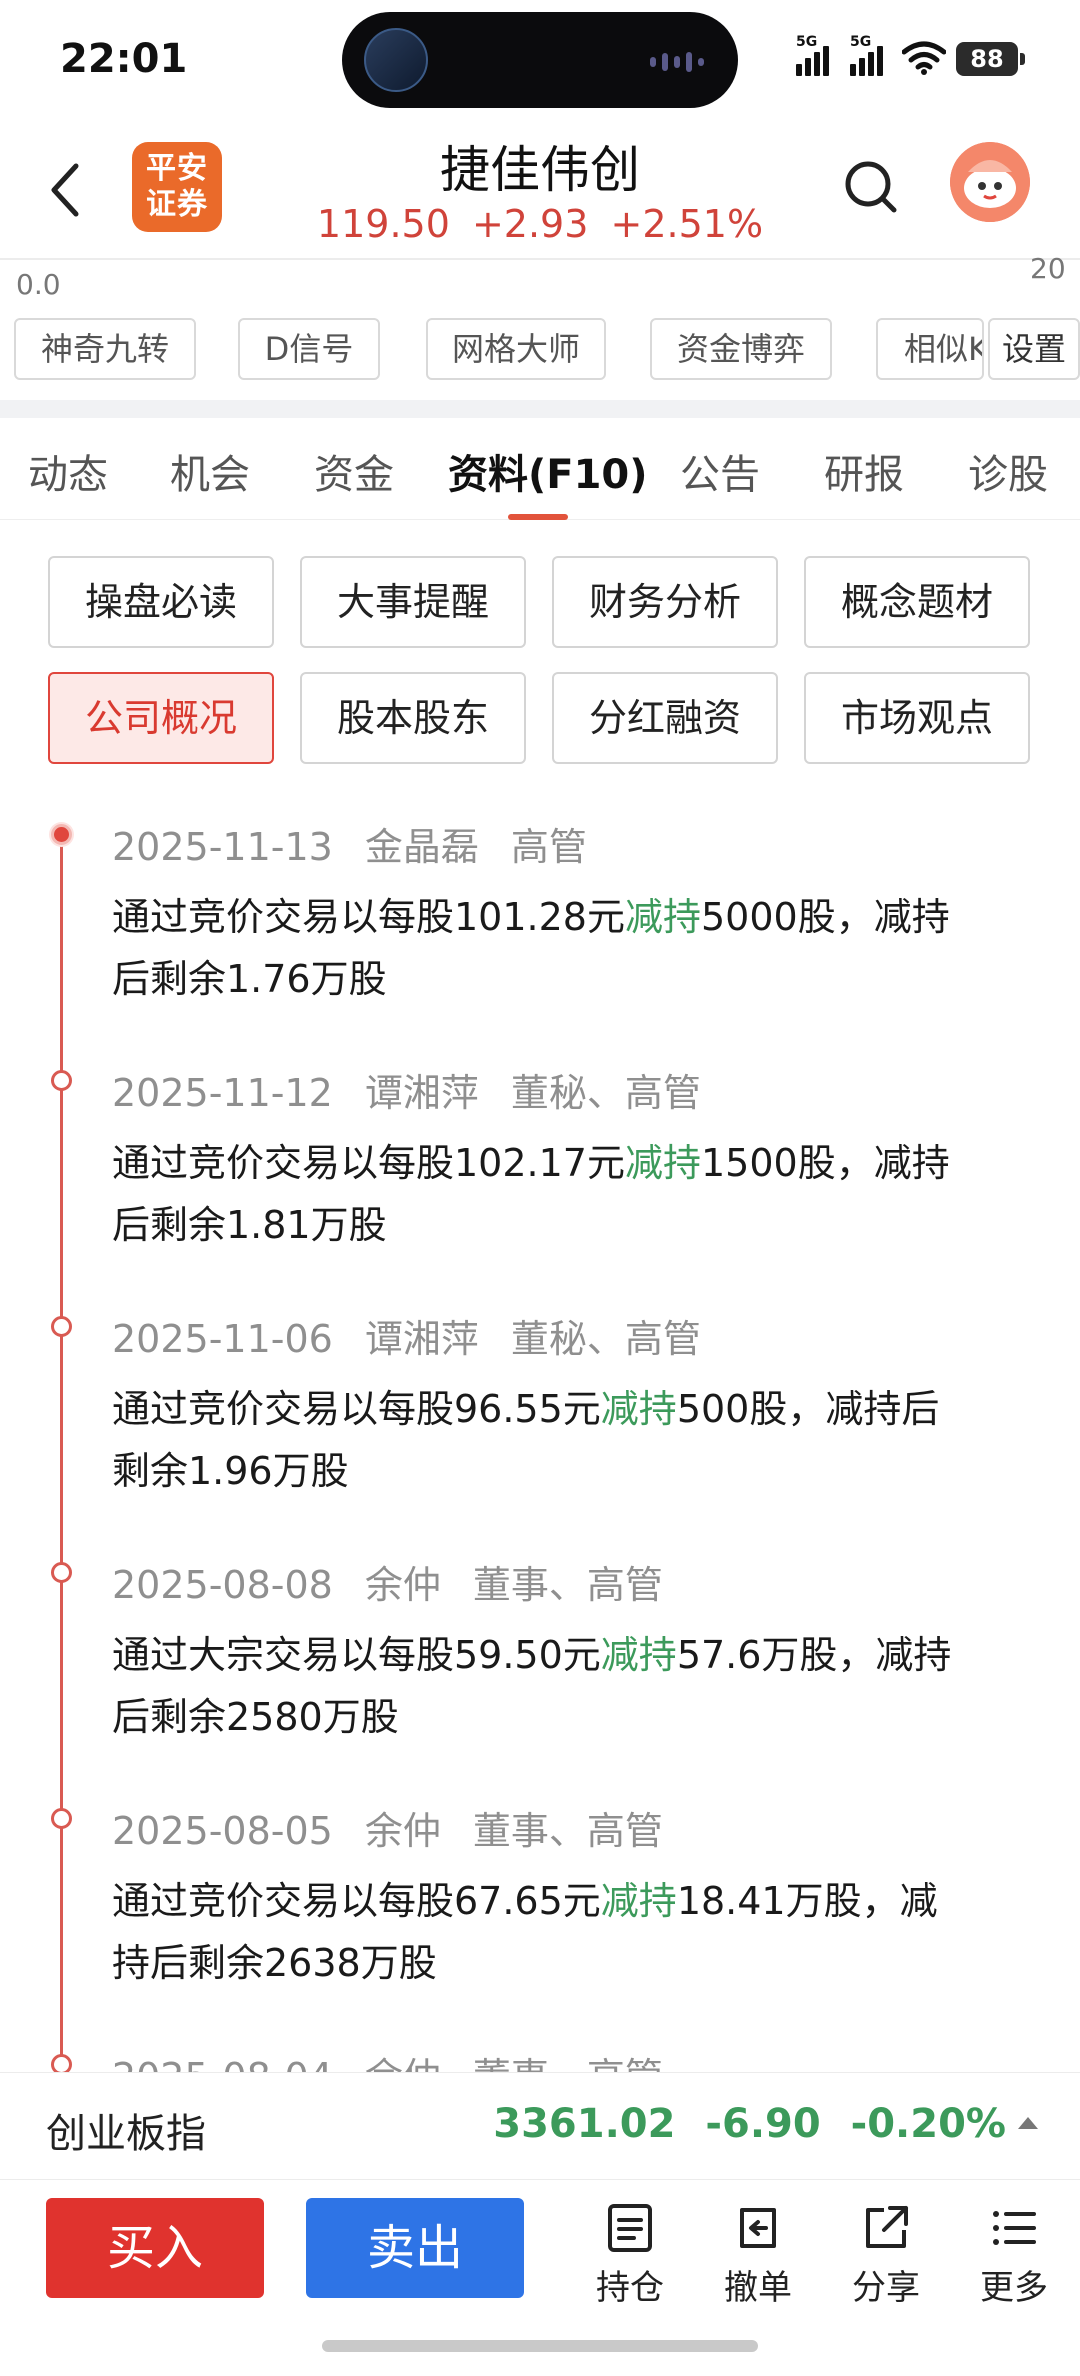 The width and height of the screenshot is (1080, 2376). I want to click on subnav-trading-guide: 操盘必读, so click(161, 602).